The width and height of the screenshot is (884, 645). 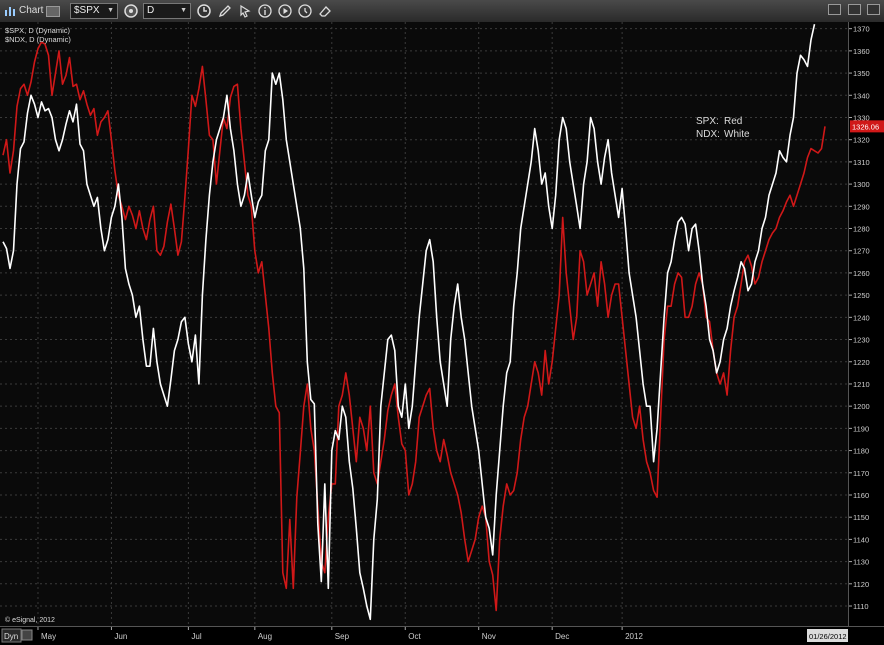 I want to click on symbol-selector: $SPX ▼, so click(x=94, y=11).